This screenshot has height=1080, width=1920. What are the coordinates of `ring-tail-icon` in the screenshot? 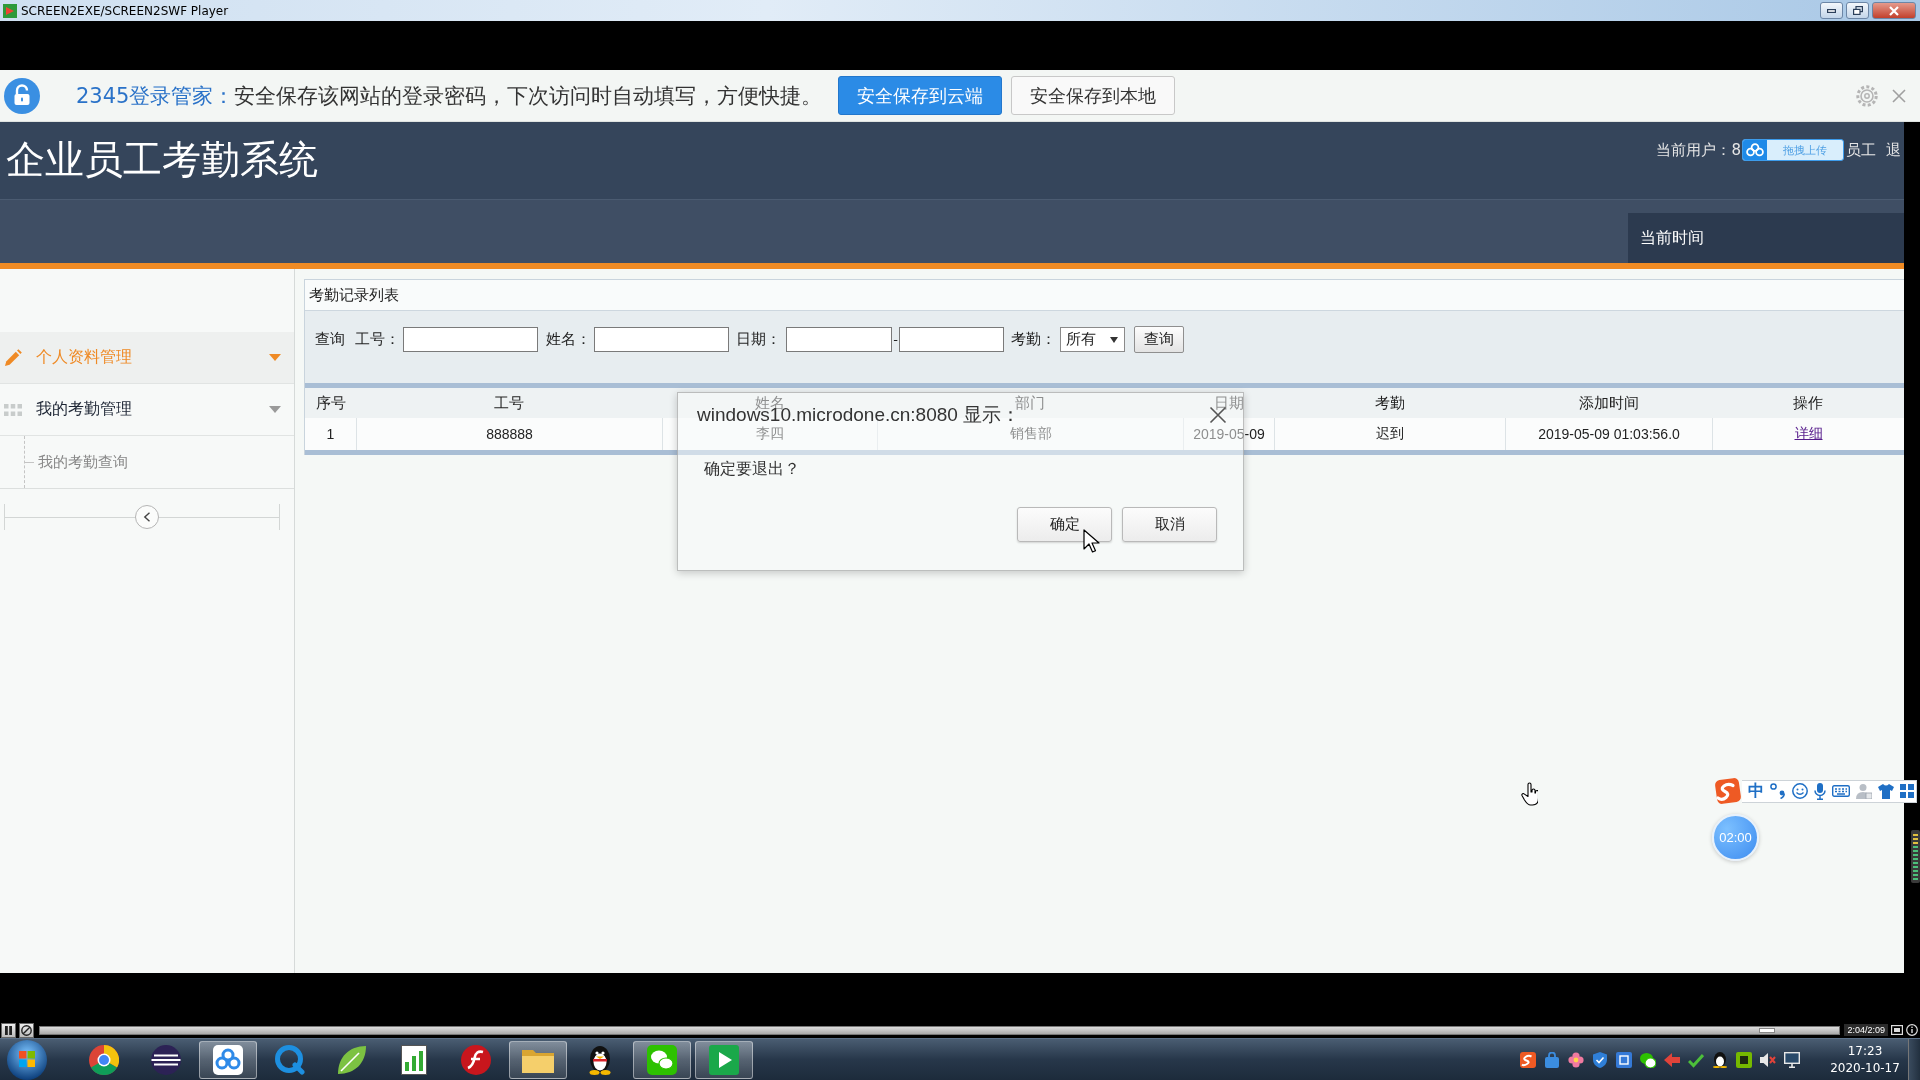 It's located at (290, 1059).